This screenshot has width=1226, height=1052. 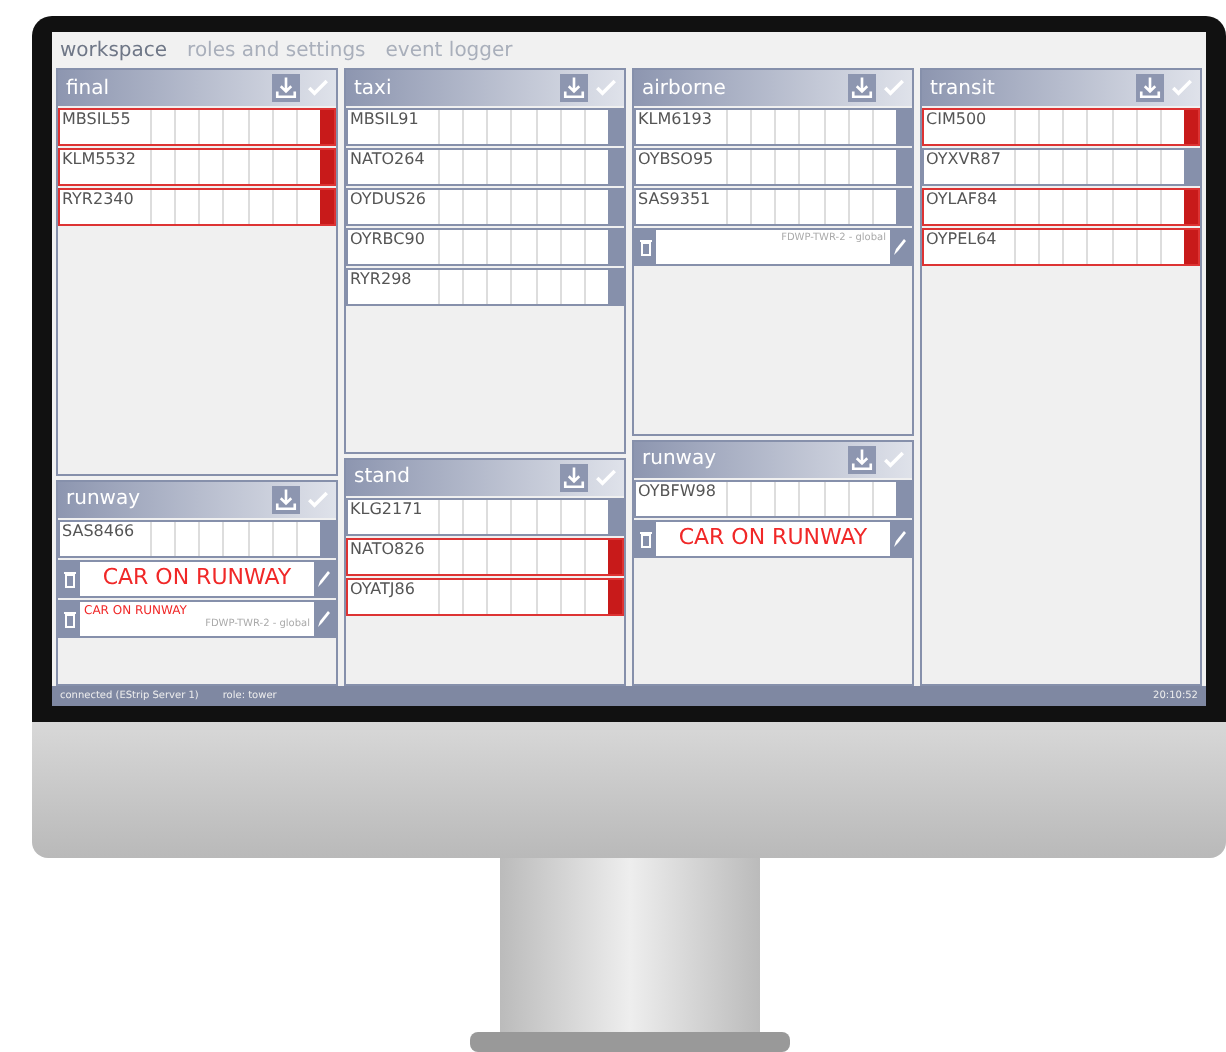 I want to click on callsign: SAS8466, so click(x=98, y=532).